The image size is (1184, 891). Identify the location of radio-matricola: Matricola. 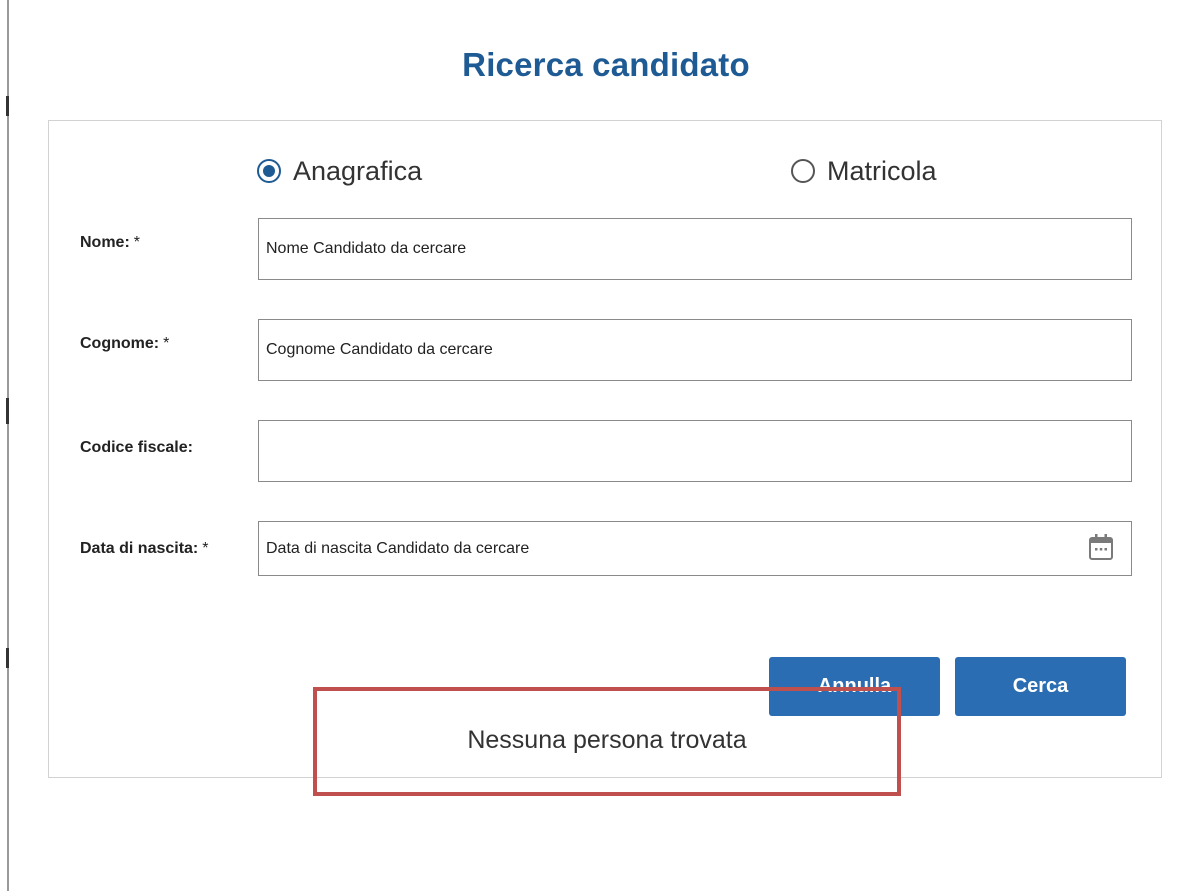
(864, 171).